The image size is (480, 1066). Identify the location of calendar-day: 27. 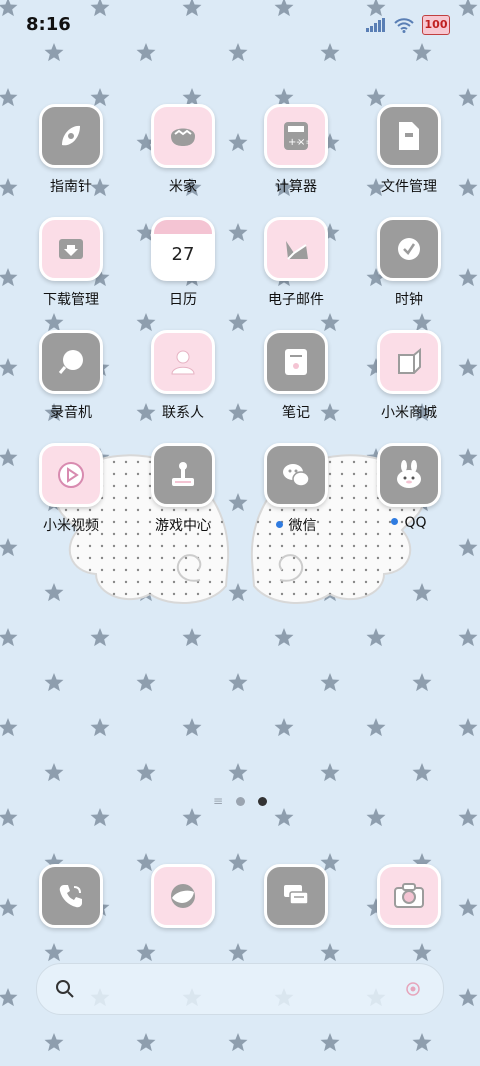
(183, 254).